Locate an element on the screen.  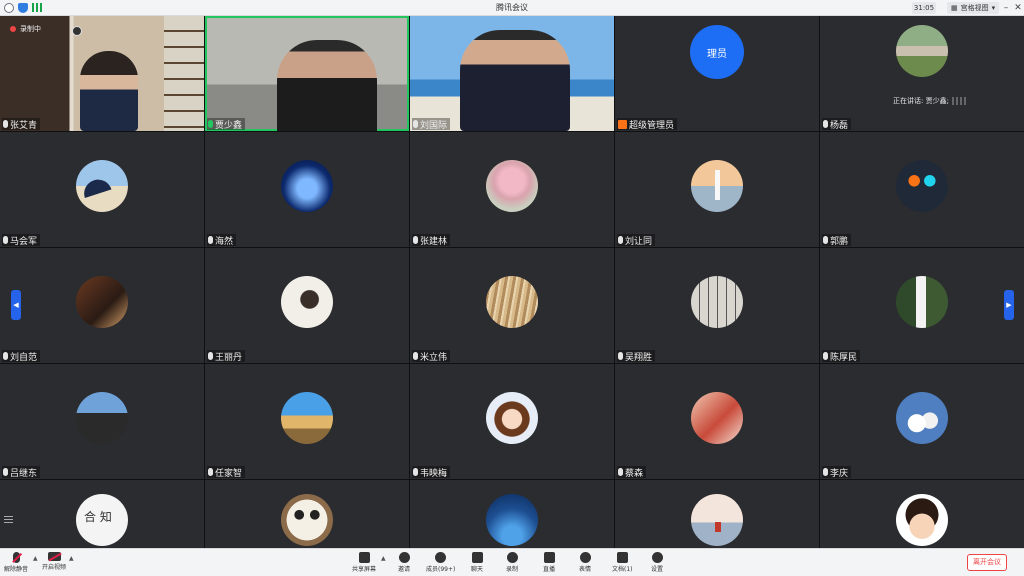
participant-tile: 合 知 is located at coordinates (102, 516).